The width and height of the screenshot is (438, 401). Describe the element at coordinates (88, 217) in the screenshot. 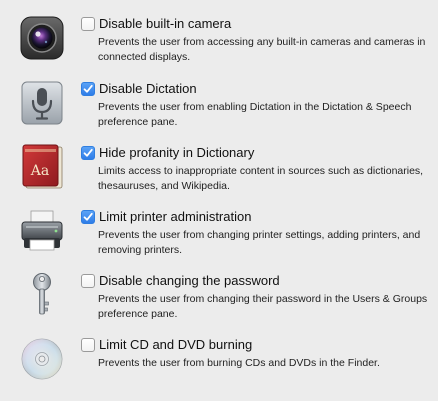

I see `limit-printer-admin-checkbox` at that location.